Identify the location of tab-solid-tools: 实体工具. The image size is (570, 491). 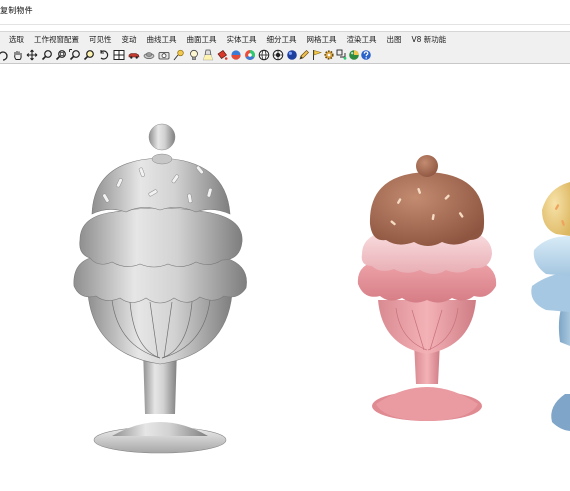
(242, 39).